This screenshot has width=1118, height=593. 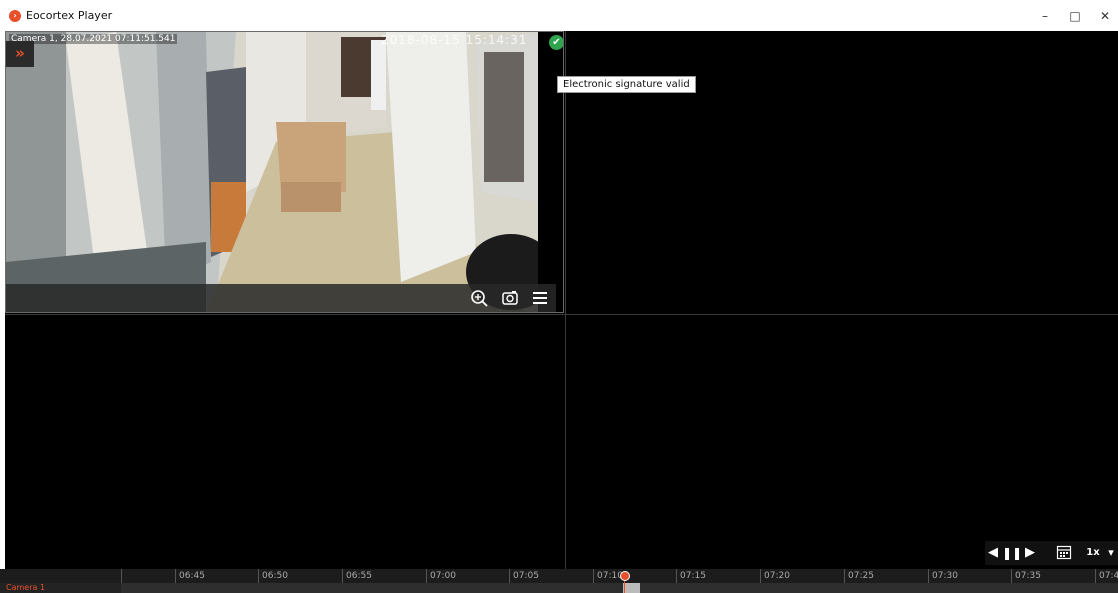 I want to click on close-button: ✕, so click(x=1105, y=16).